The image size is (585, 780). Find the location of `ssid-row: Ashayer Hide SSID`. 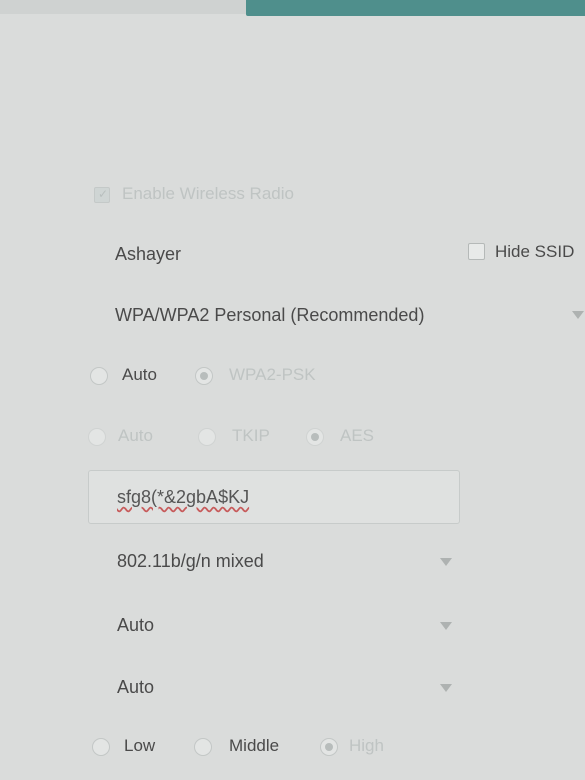

ssid-row: Ashayer Hide SSID is located at coordinates (292, 255).